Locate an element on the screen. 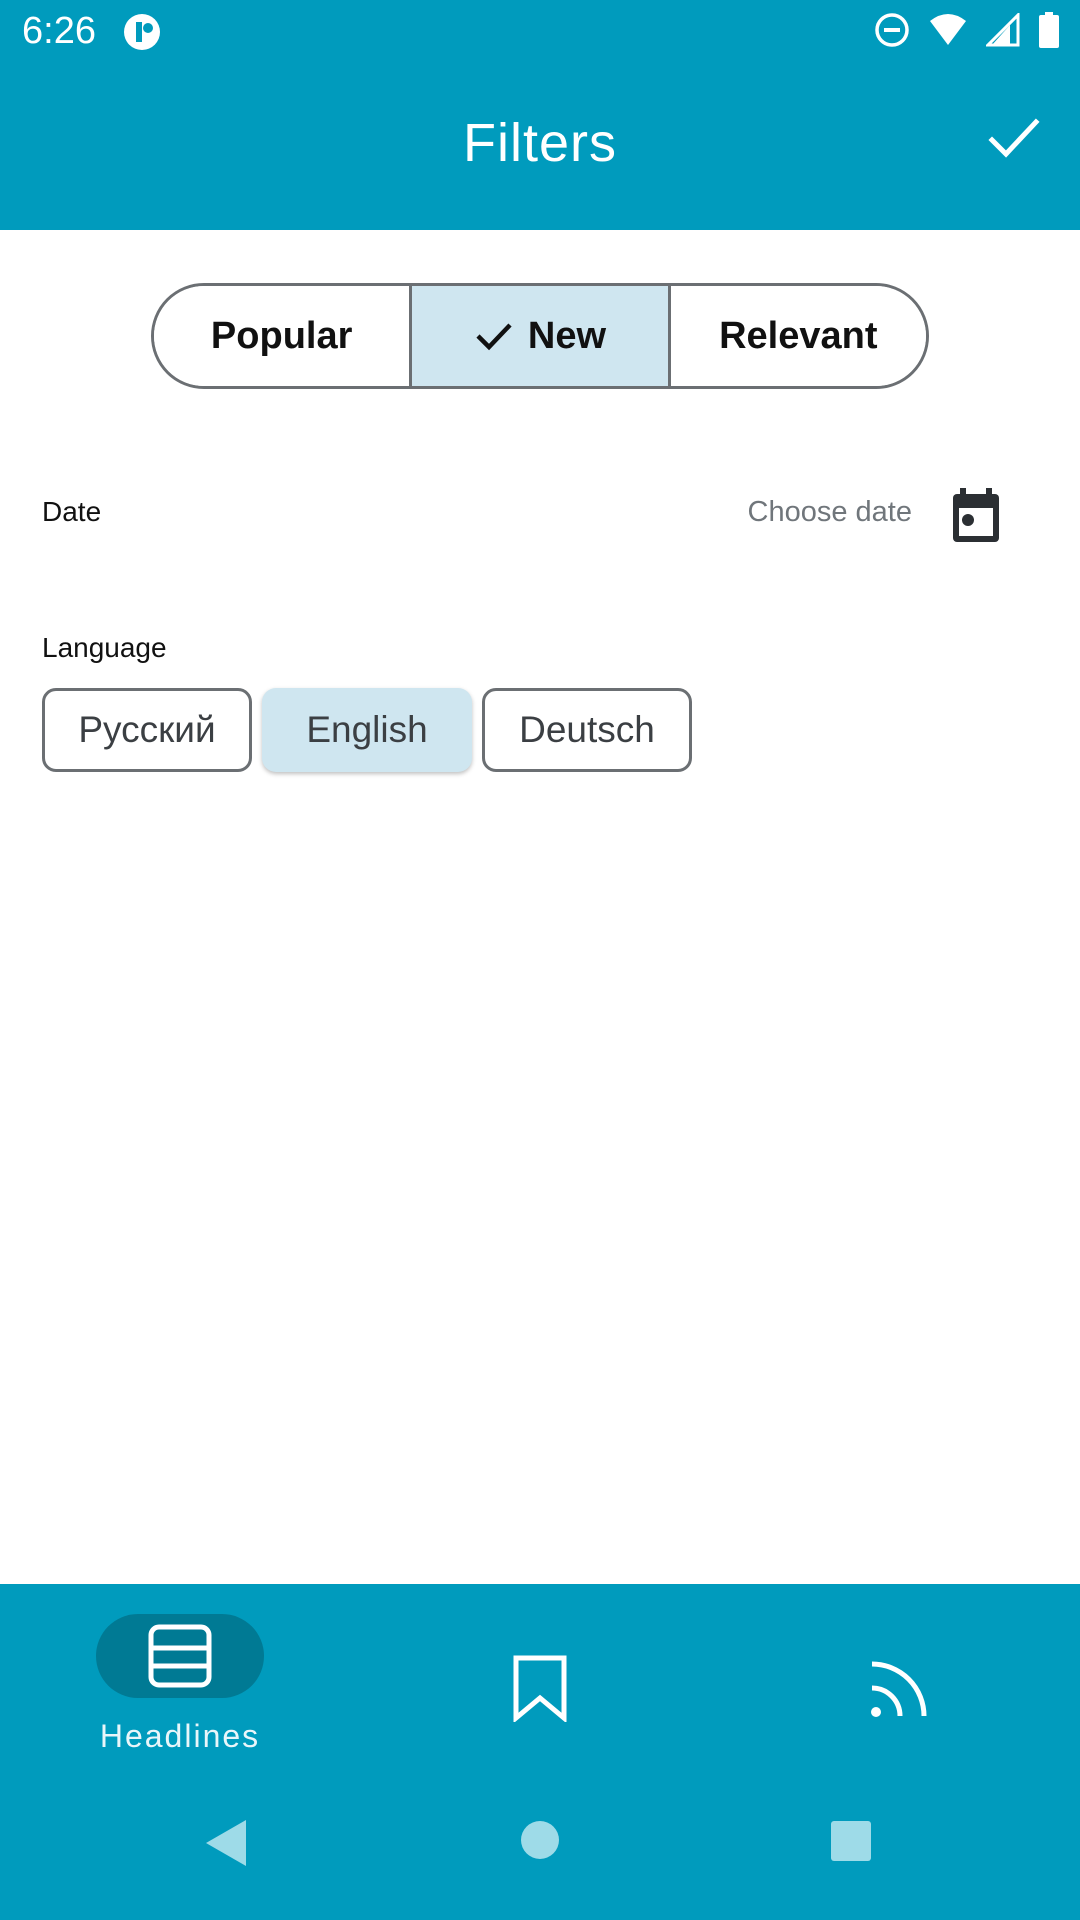 Image resolution: width=1080 pixels, height=1920 pixels. home-icon is located at coordinates (540, 1840).